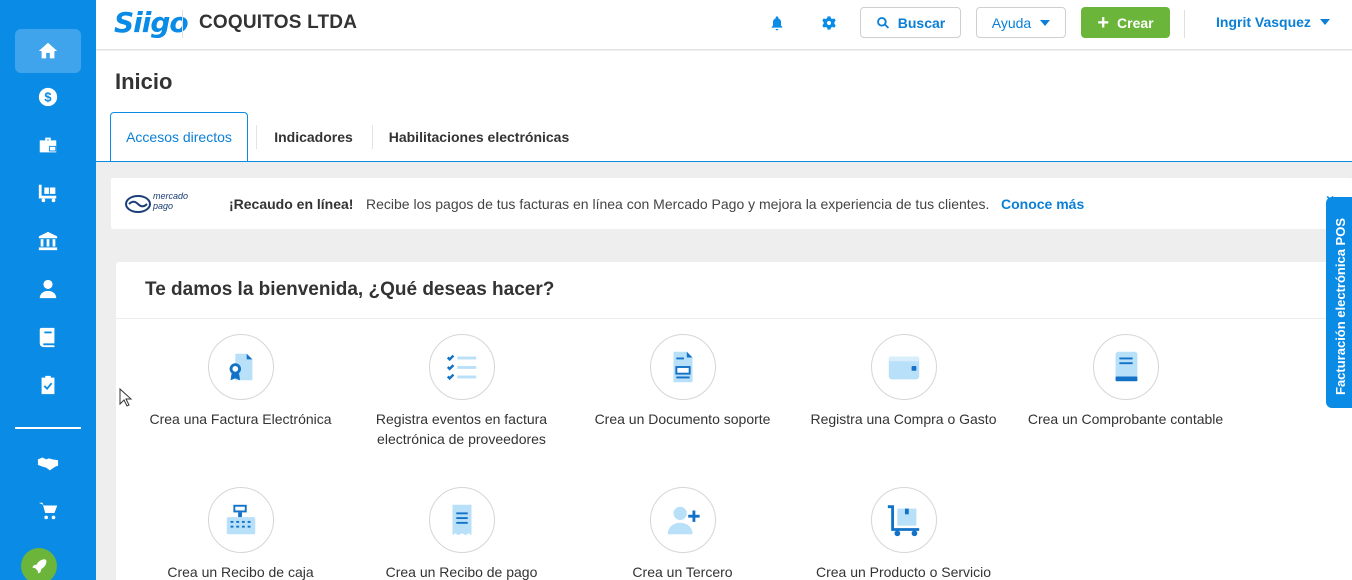 This screenshot has height=580, width=1352. What do you see at coordinates (682, 572) in the screenshot?
I see `action-label: Crea un Tercero` at bounding box center [682, 572].